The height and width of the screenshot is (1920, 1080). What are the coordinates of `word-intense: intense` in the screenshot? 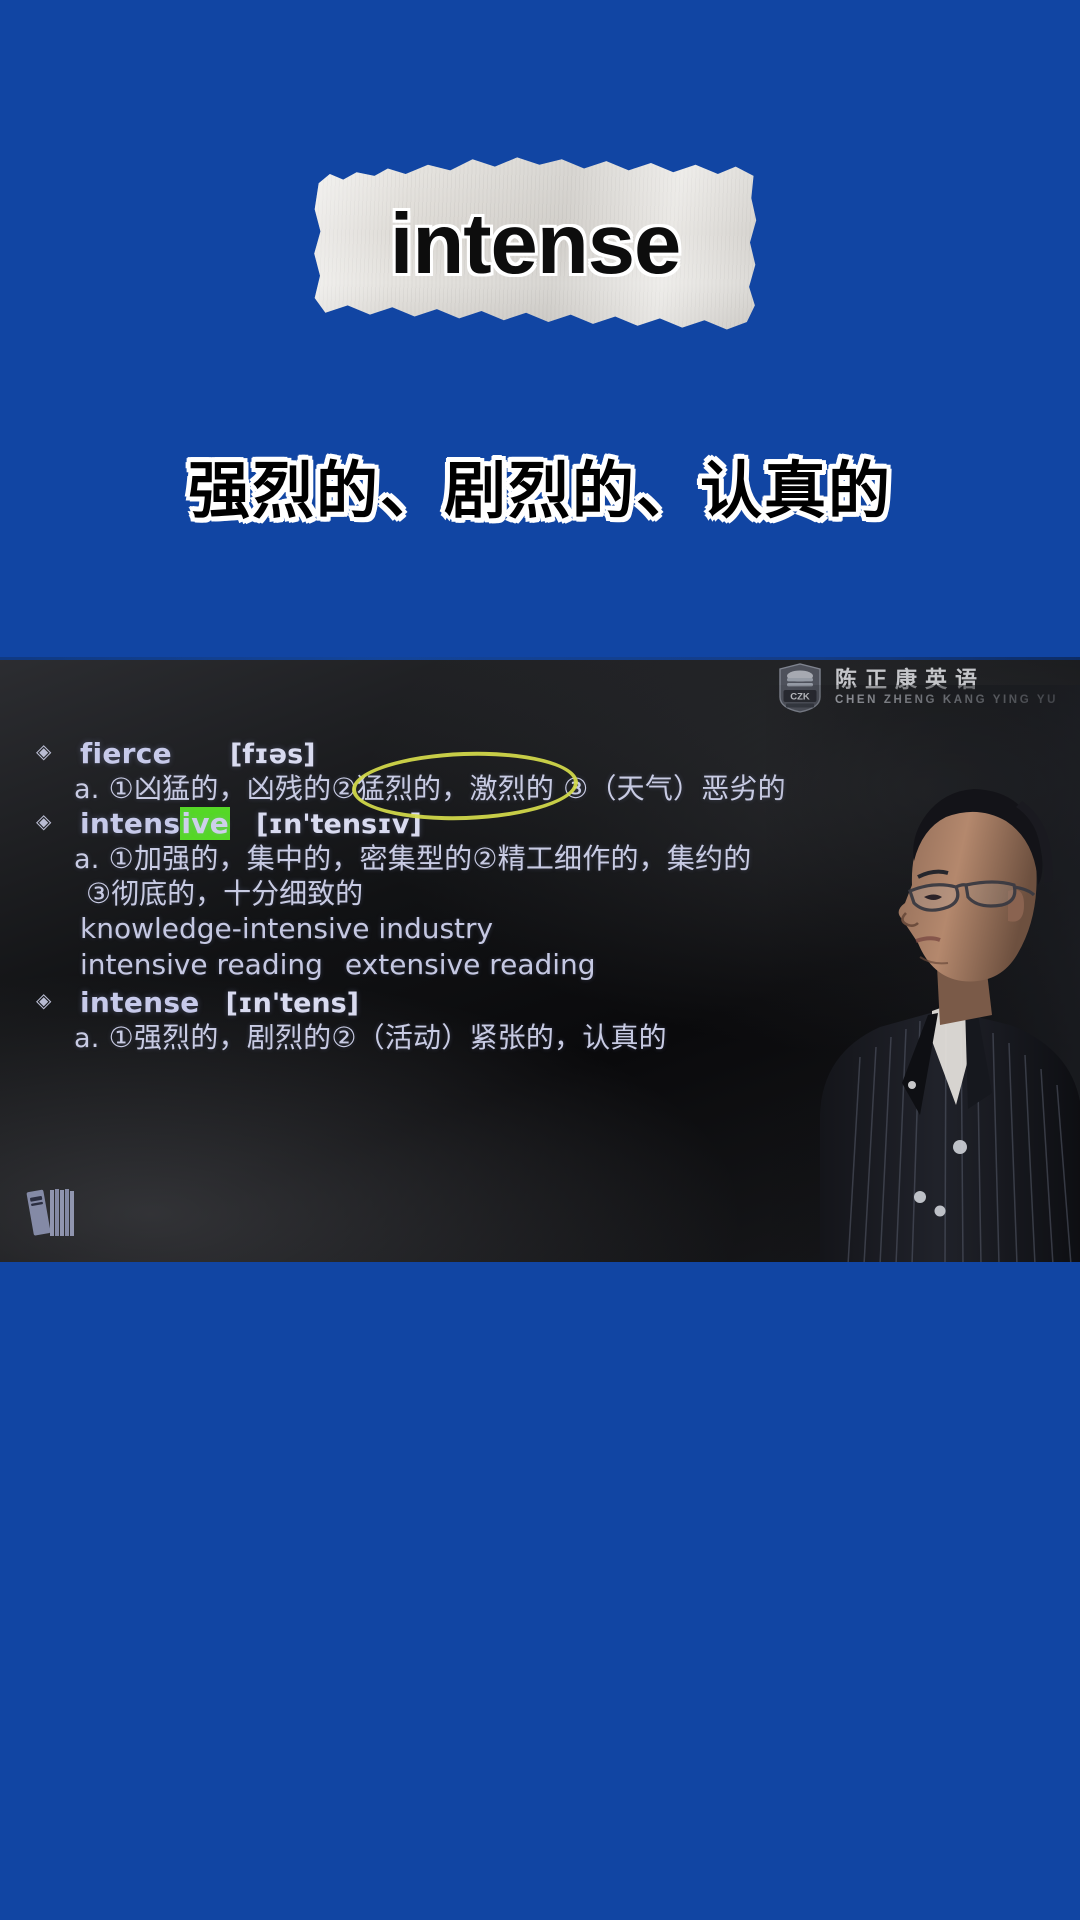 It's located at (140, 1002).